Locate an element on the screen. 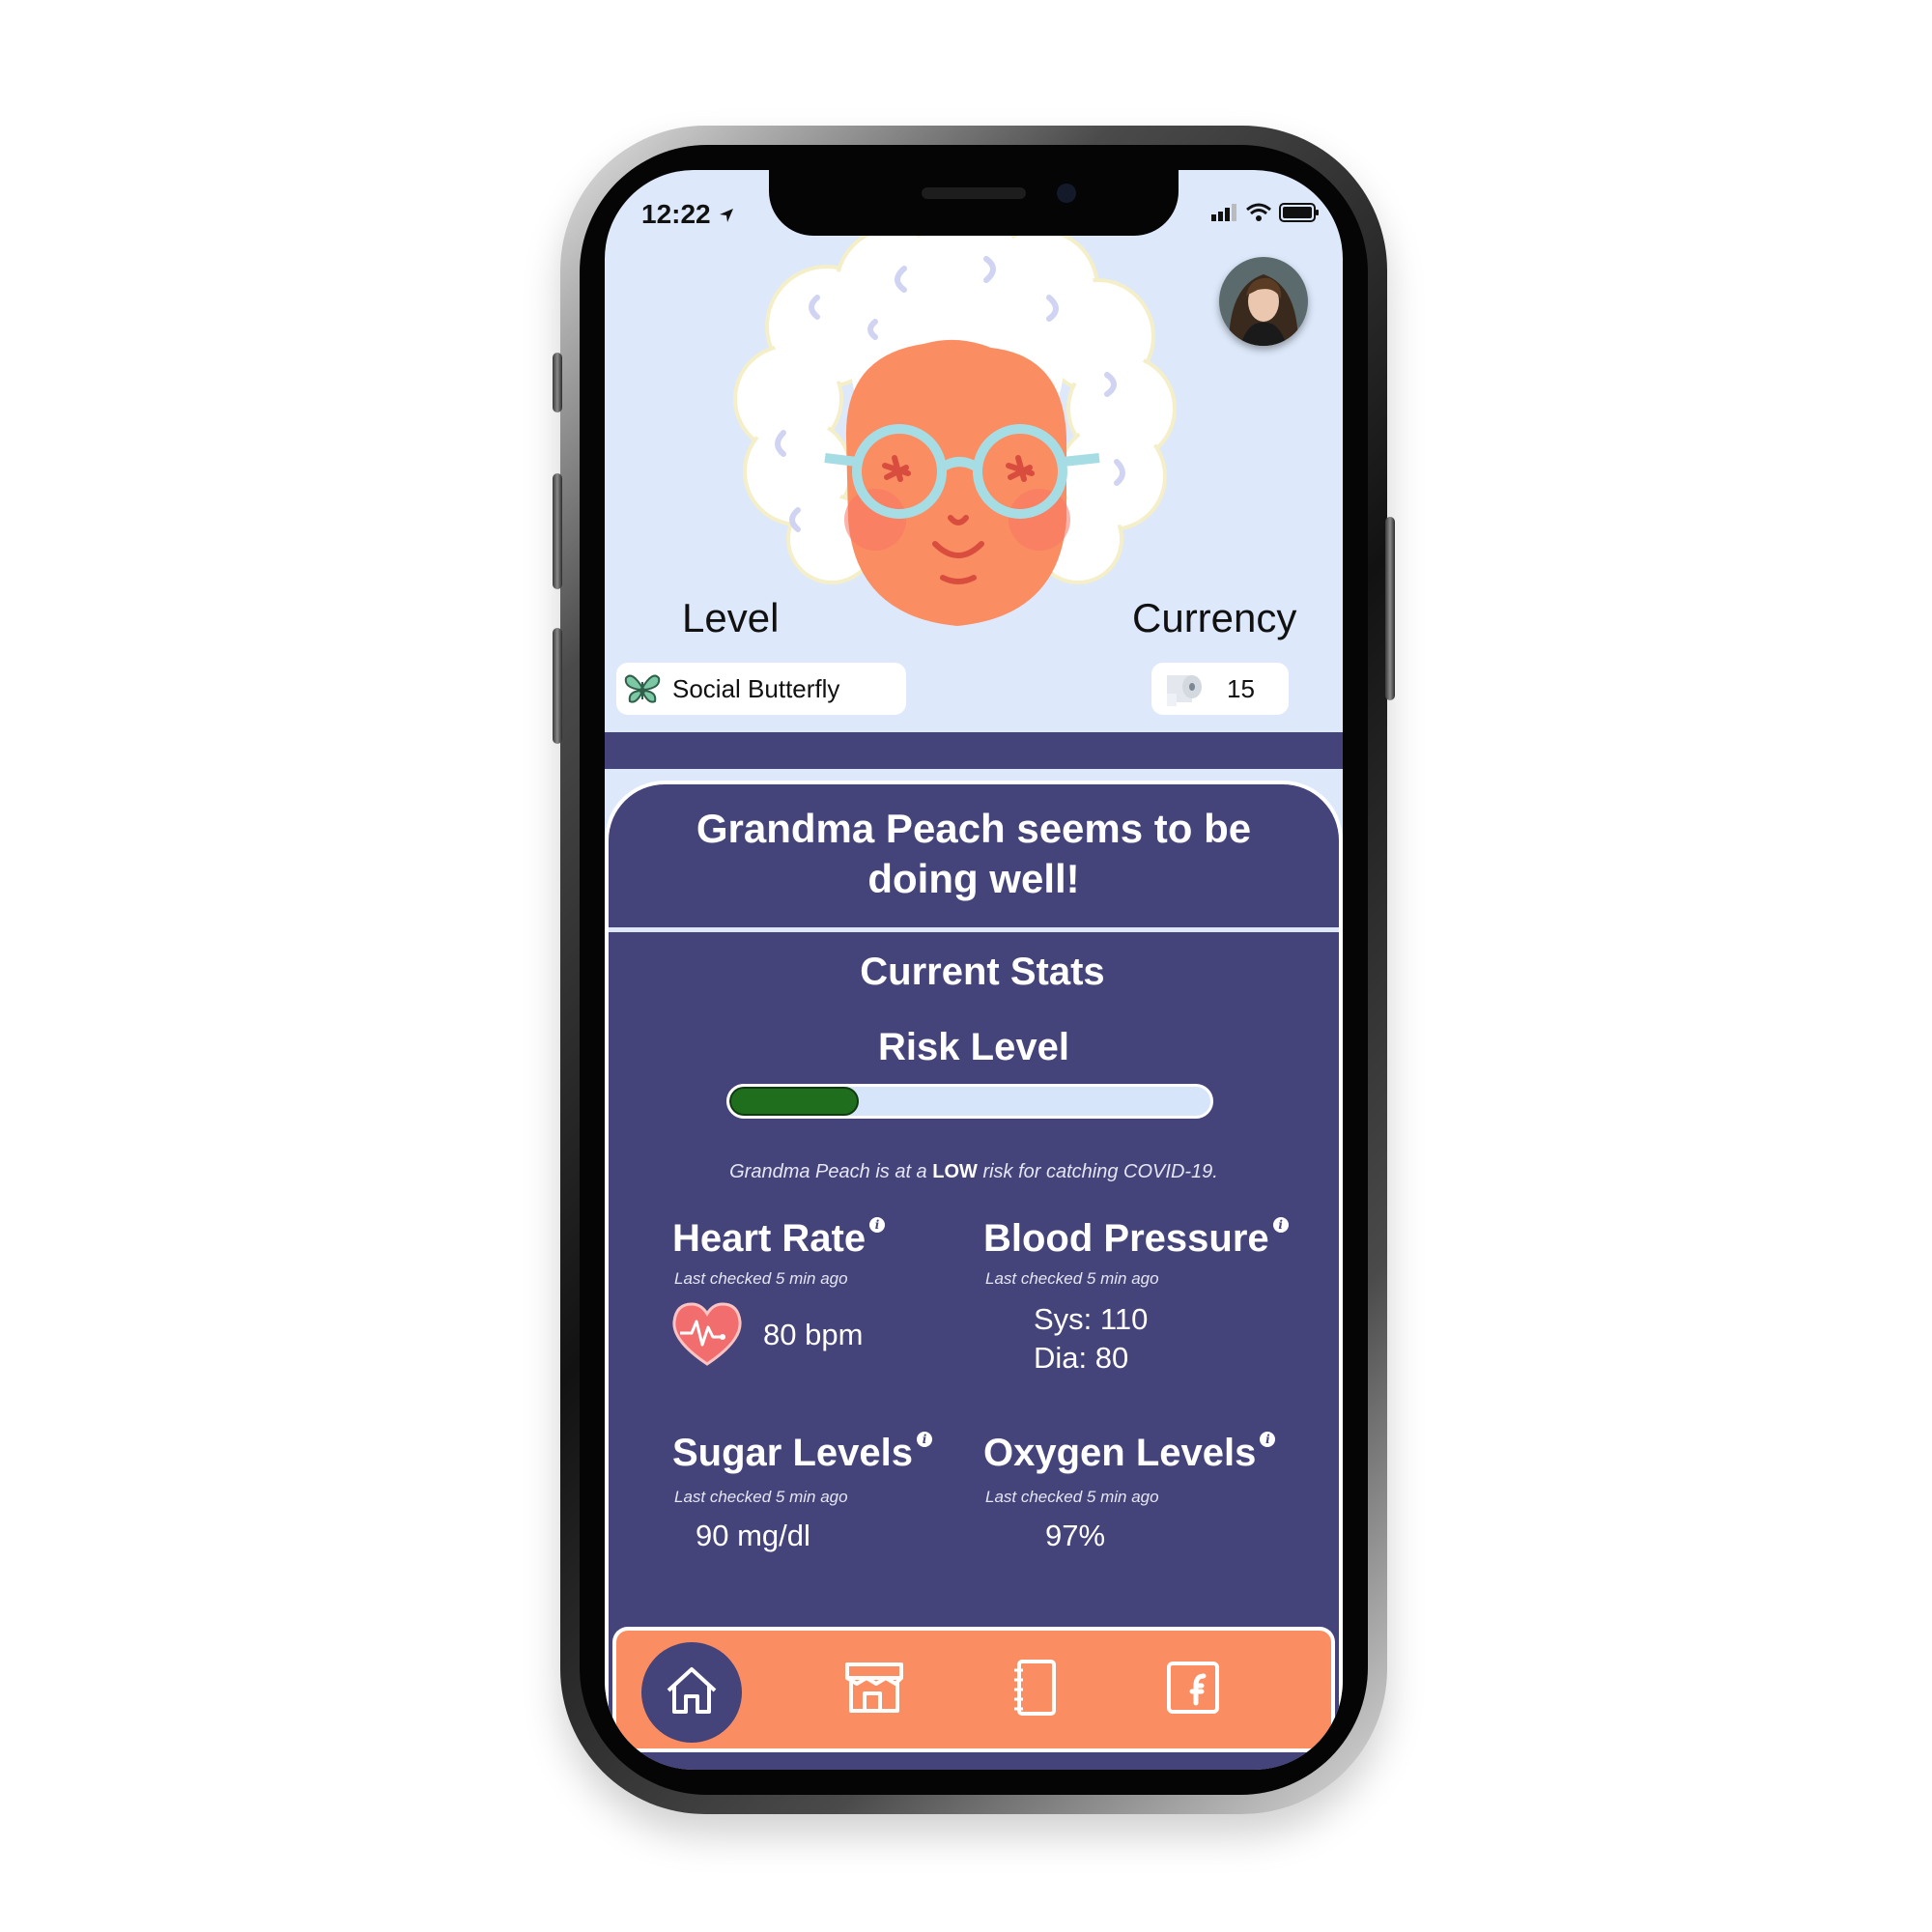 This screenshot has width=1932, height=1932. status-indicators is located at coordinates (1265, 215).